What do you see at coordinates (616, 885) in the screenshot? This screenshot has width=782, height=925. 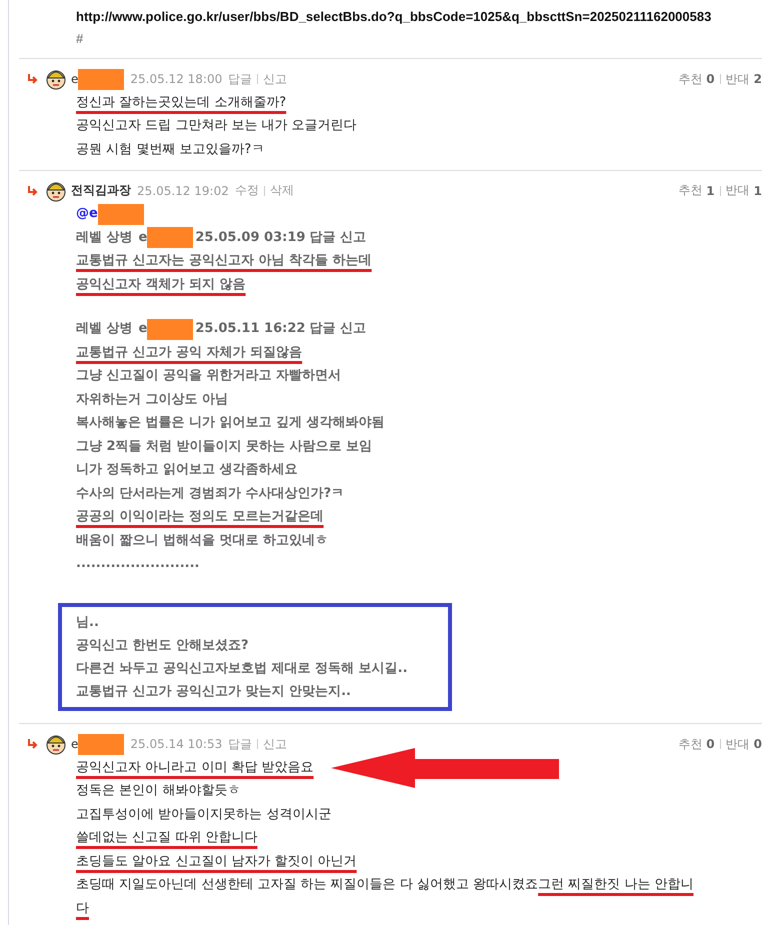 I see `comment-text: 그런 찌질한짓 나는 안합니` at bounding box center [616, 885].